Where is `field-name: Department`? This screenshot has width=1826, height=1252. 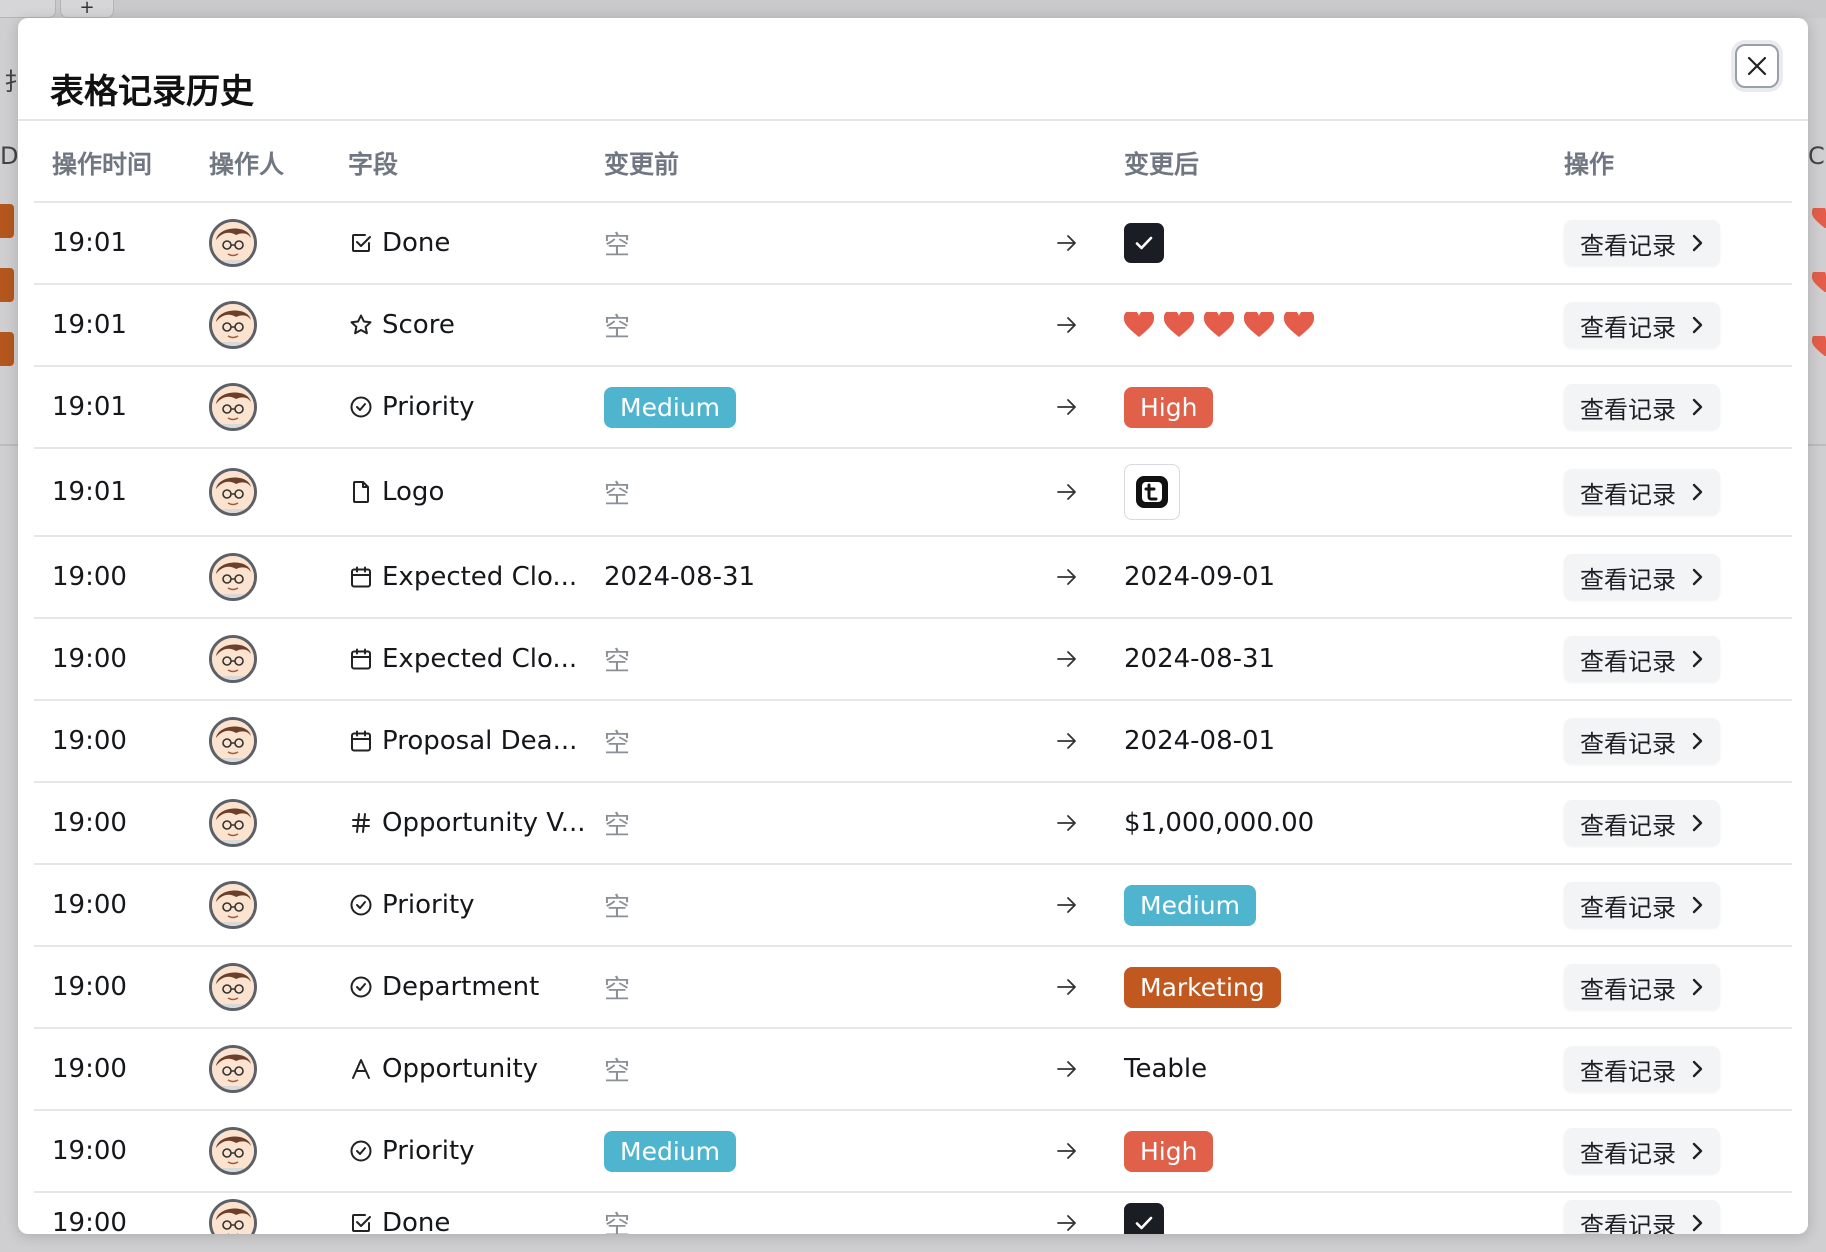
field-name: Department is located at coordinates (461, 987).